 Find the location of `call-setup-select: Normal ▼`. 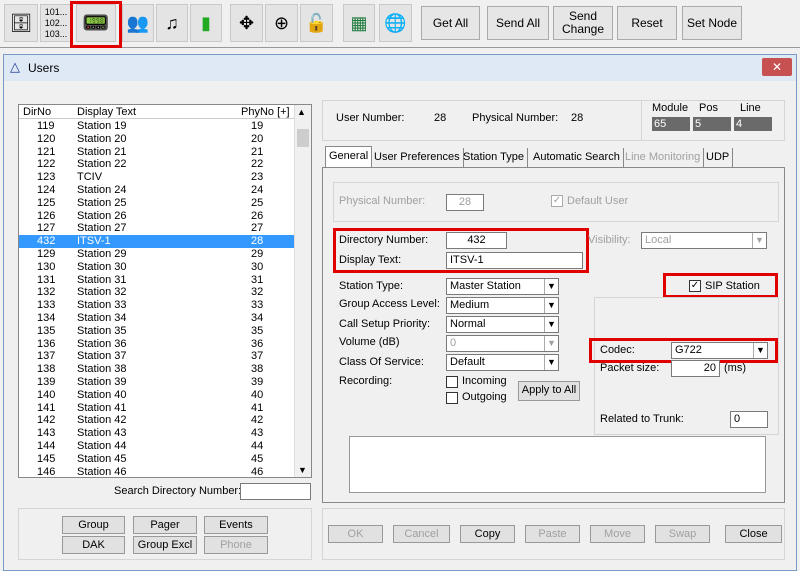

call-setup-select: Normal ▼ is located at coordinates (502, 324).